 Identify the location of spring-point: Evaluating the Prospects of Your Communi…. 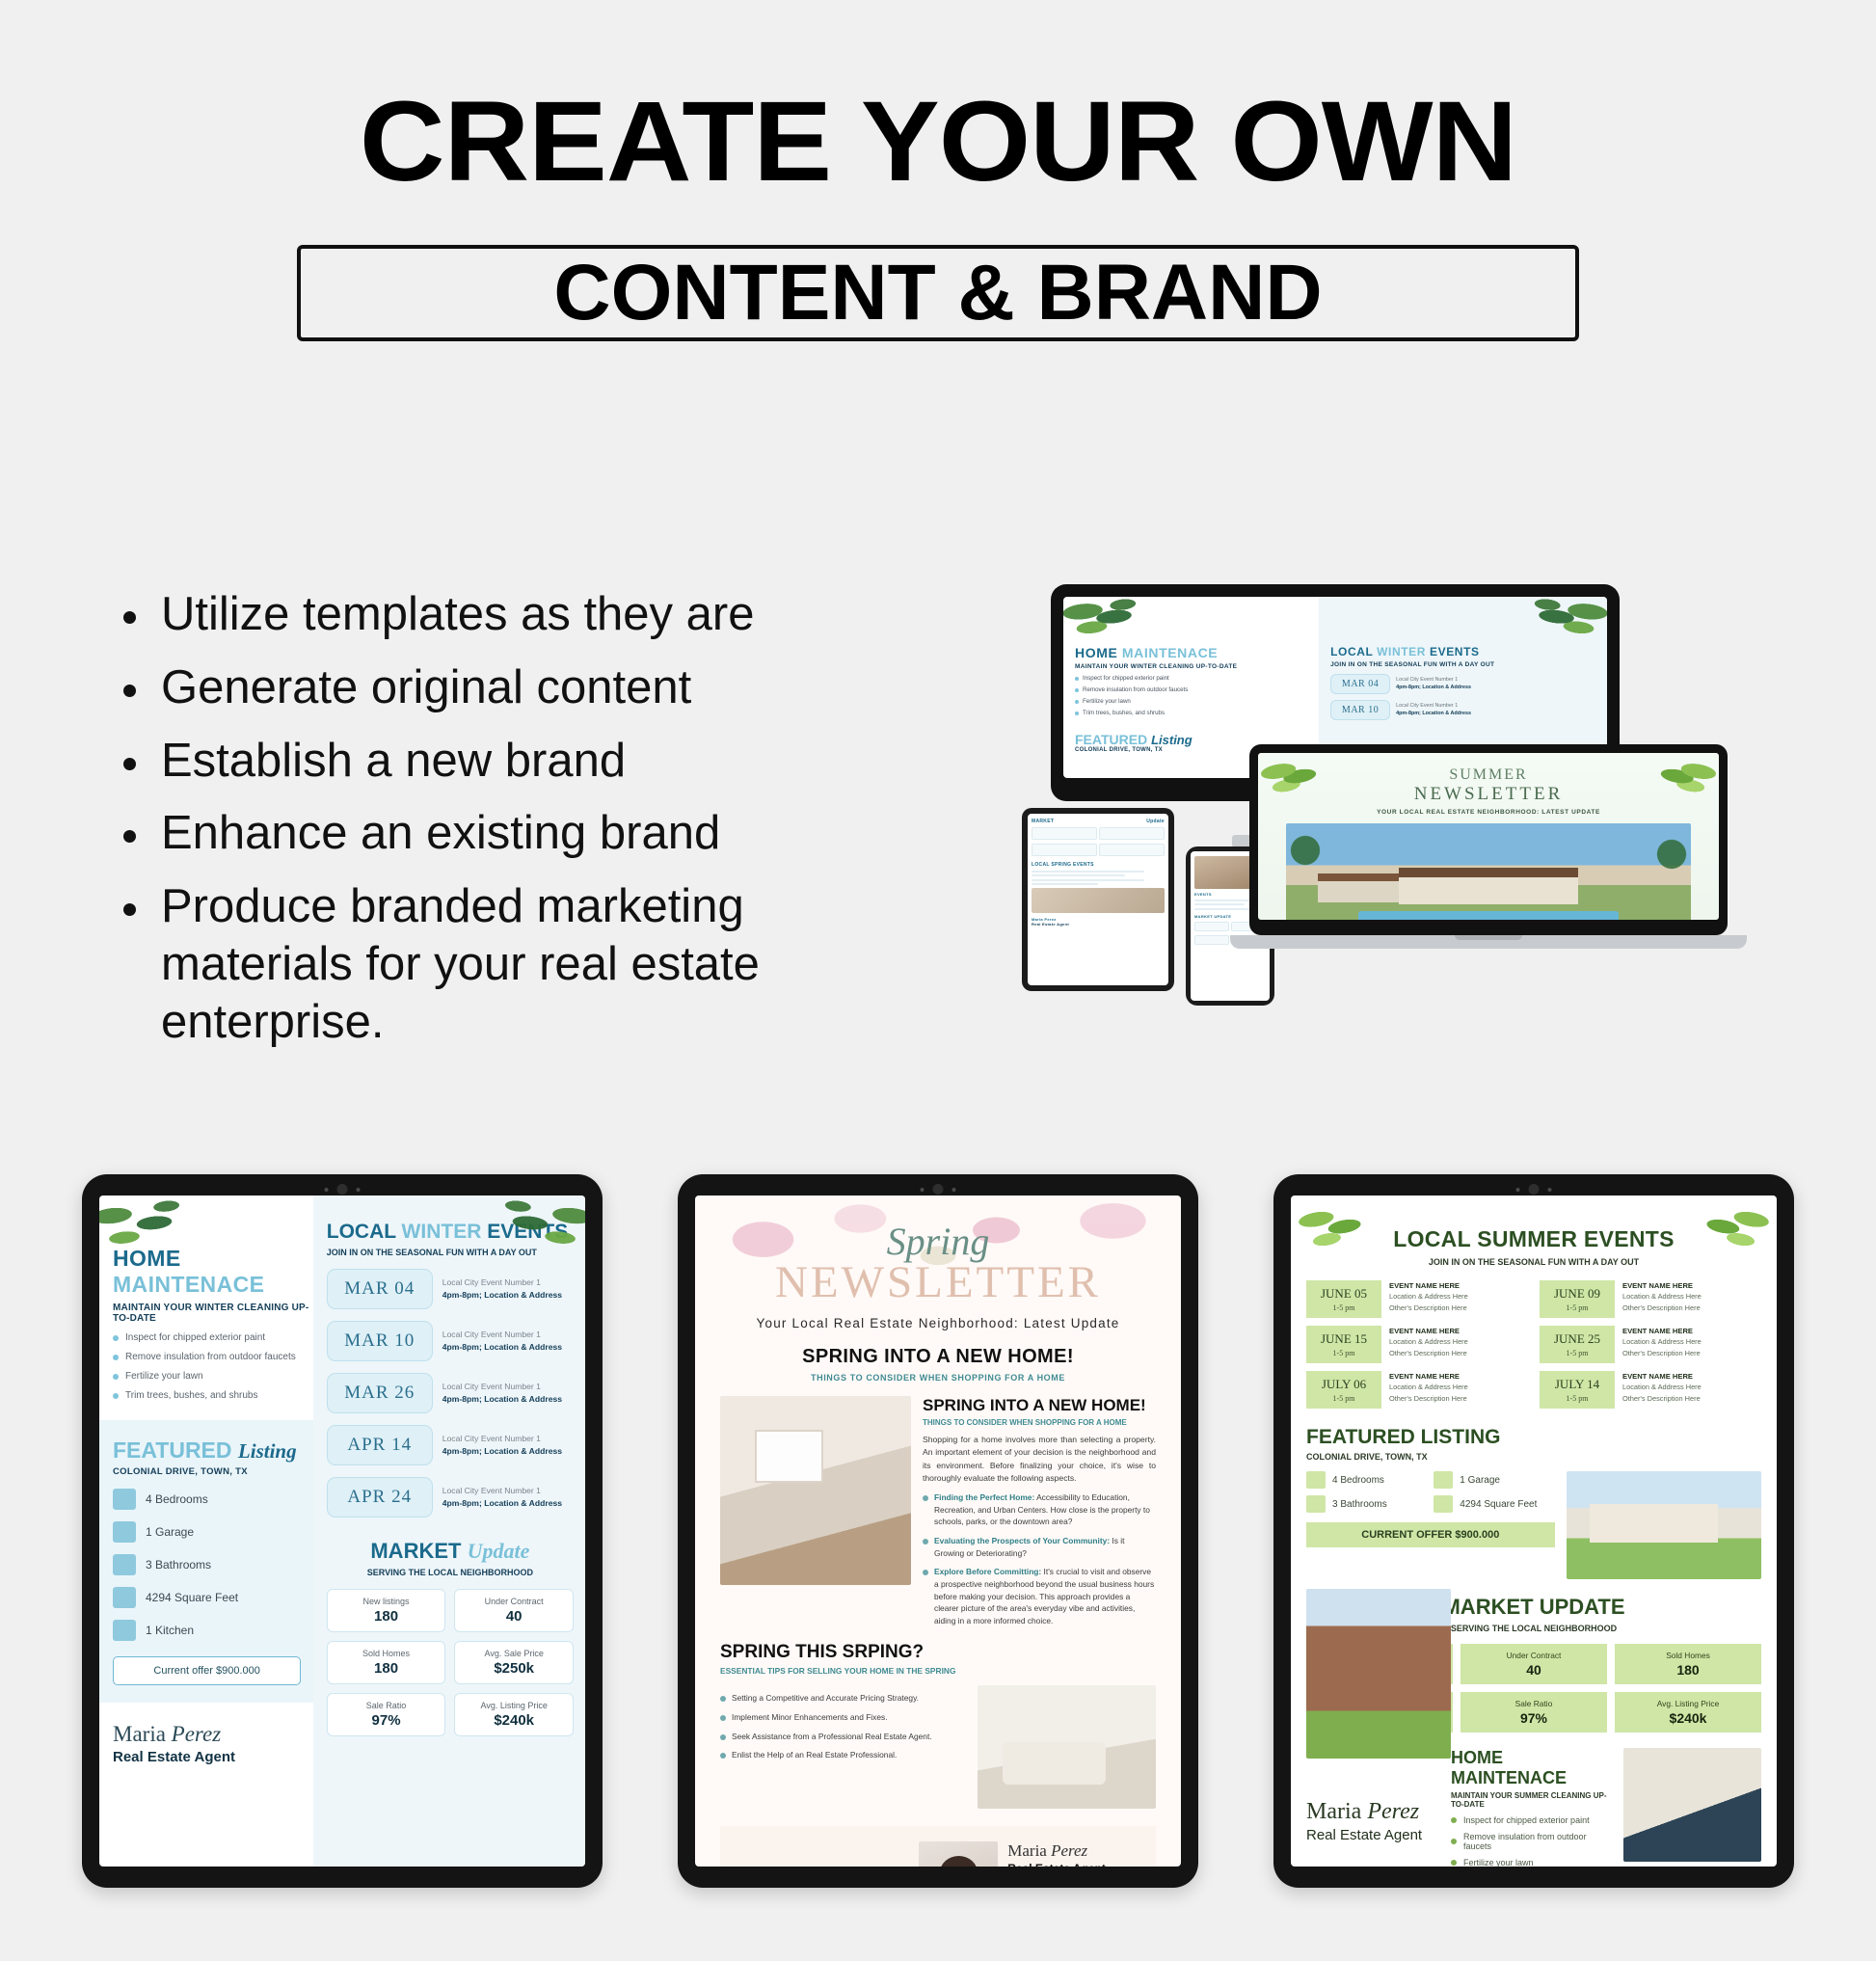
(1039, 1547).